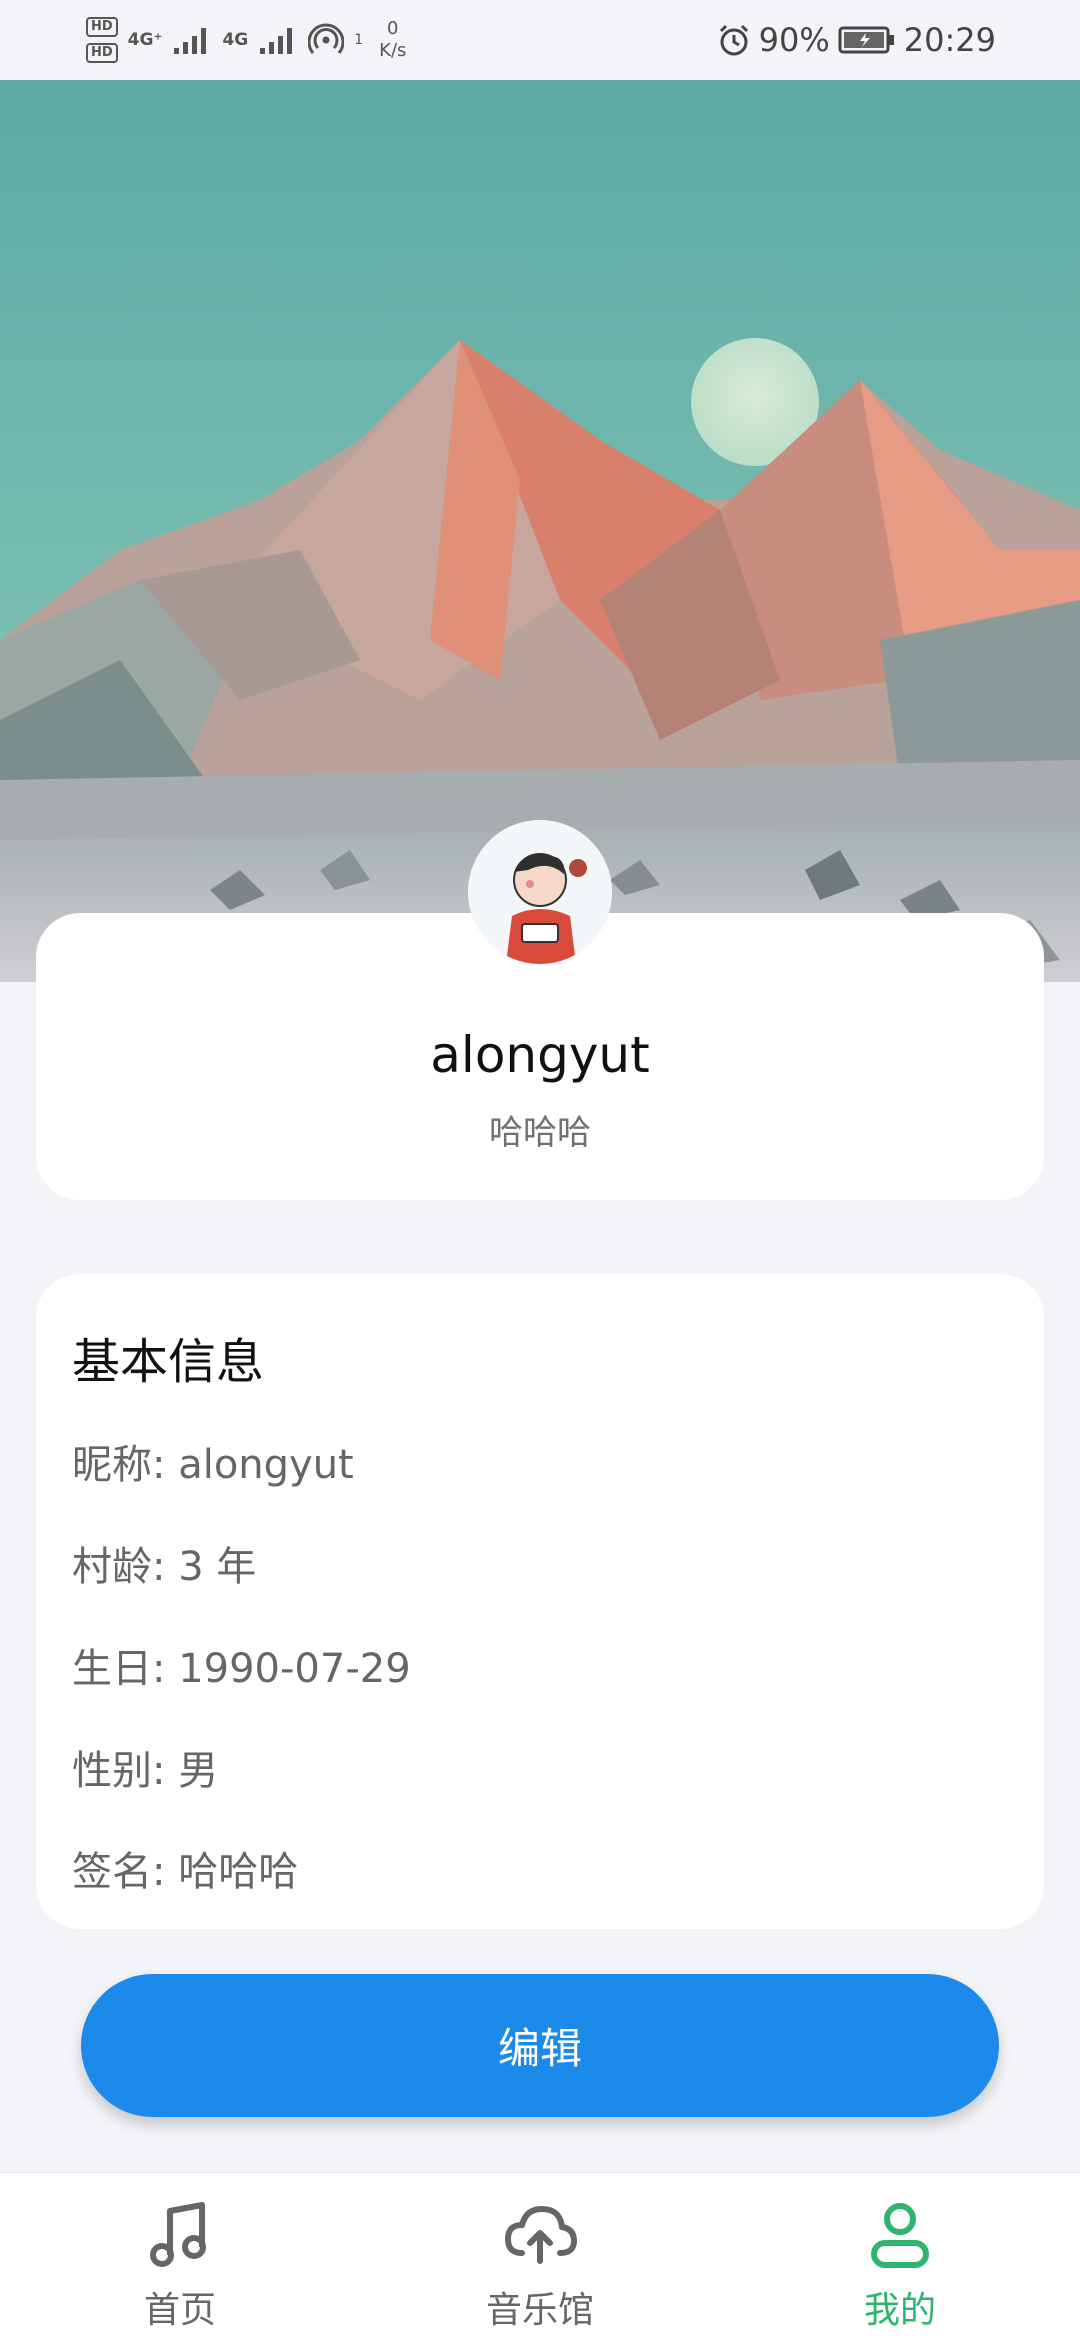  Describe the element at coordinates (102, 40) in the screenshot. I see `hd-indicators: HD HD` at that location.